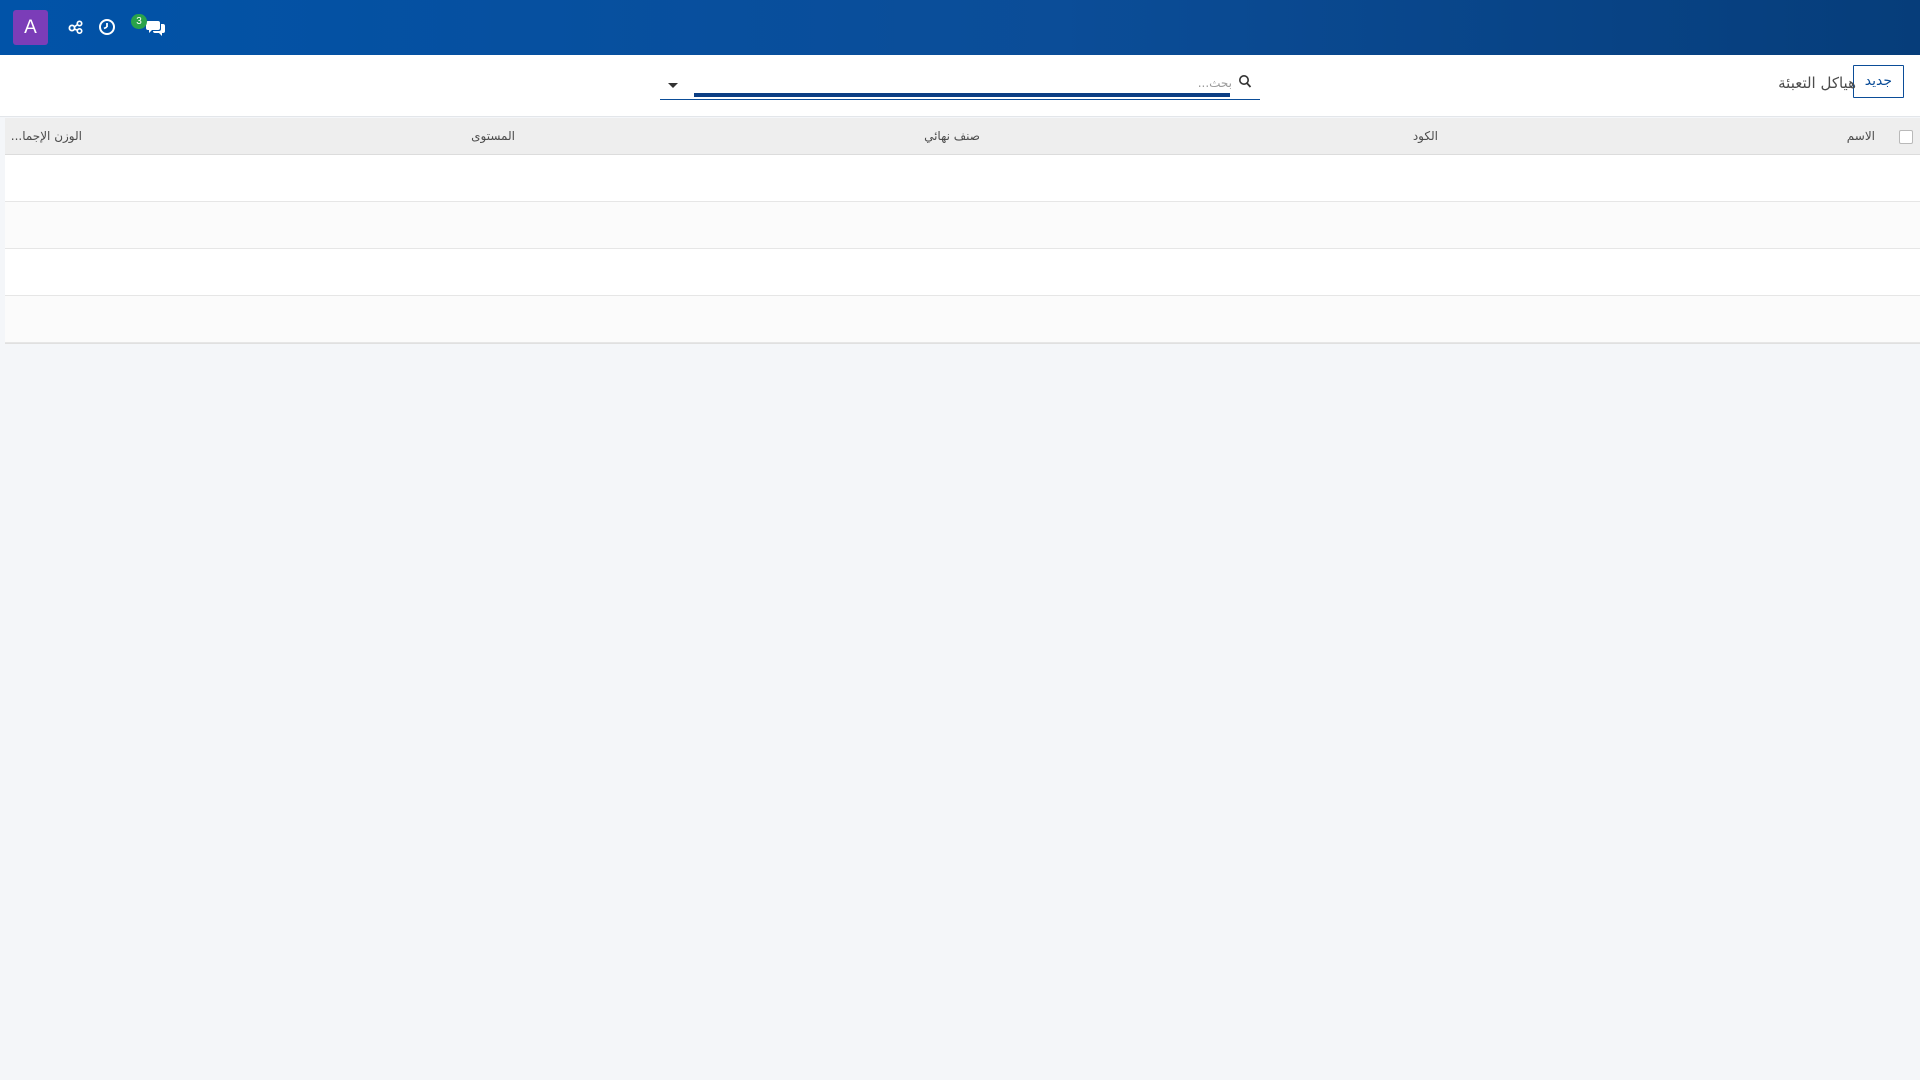 The image size is (1920, 1080). I want to click on share-alt-icon, so click(76, 27).